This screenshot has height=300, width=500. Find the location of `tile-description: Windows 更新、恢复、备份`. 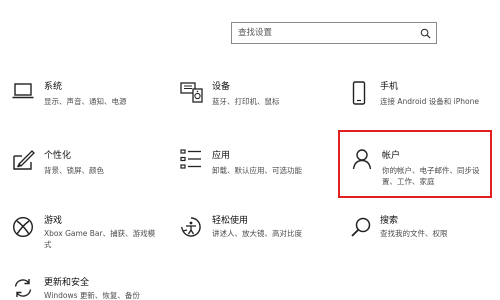

tile-description: Windows 更新、恢复、备份 is located at coordinates (92, 295).